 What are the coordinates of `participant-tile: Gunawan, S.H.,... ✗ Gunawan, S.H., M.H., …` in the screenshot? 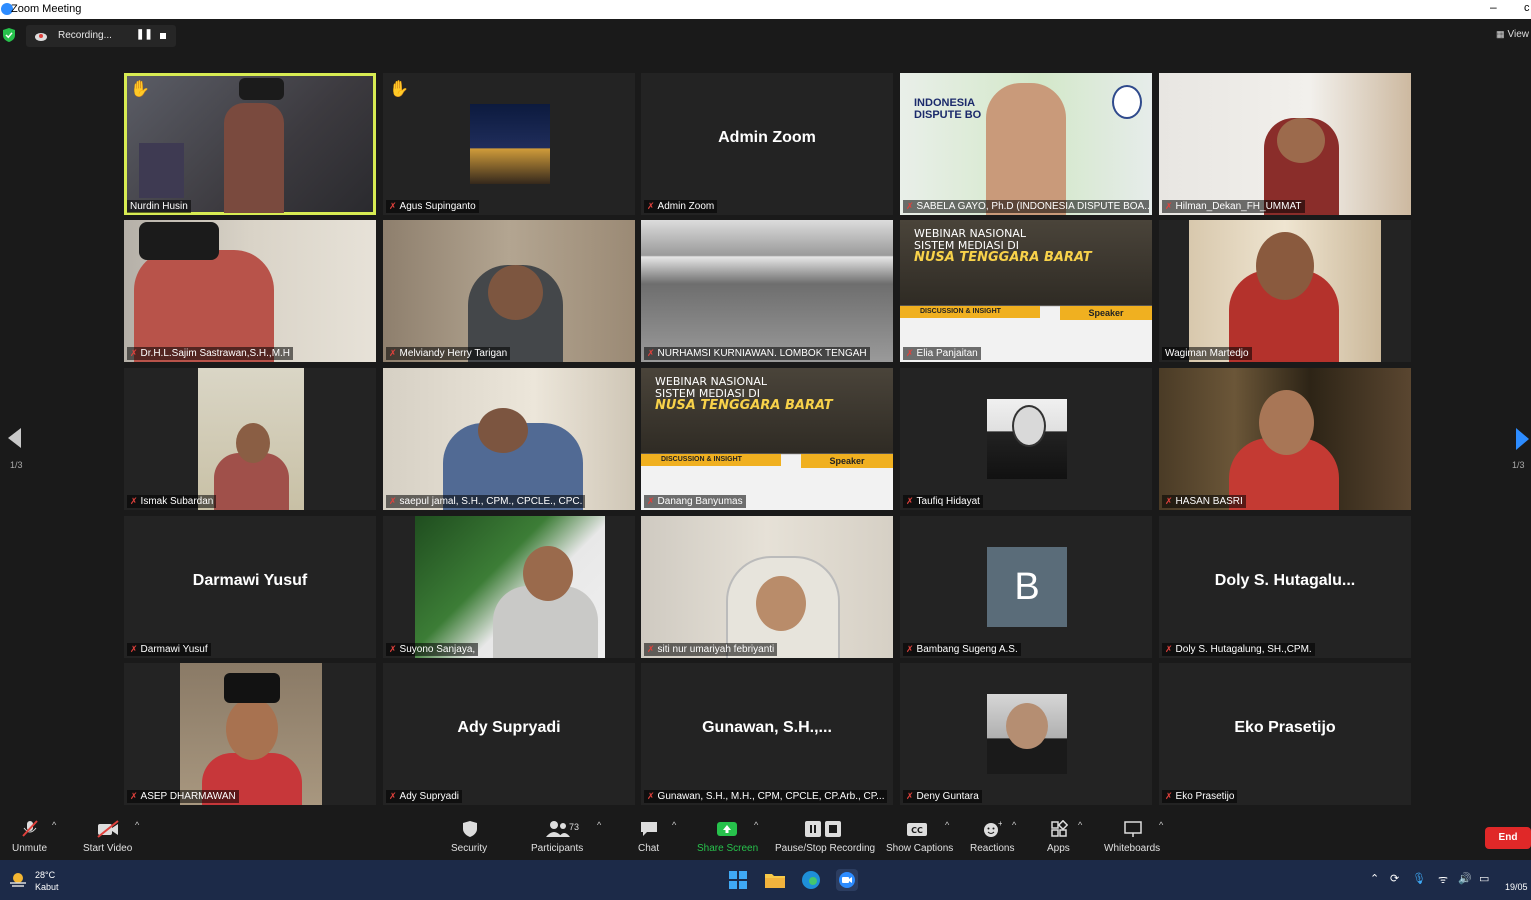 It's located at (767, 734).